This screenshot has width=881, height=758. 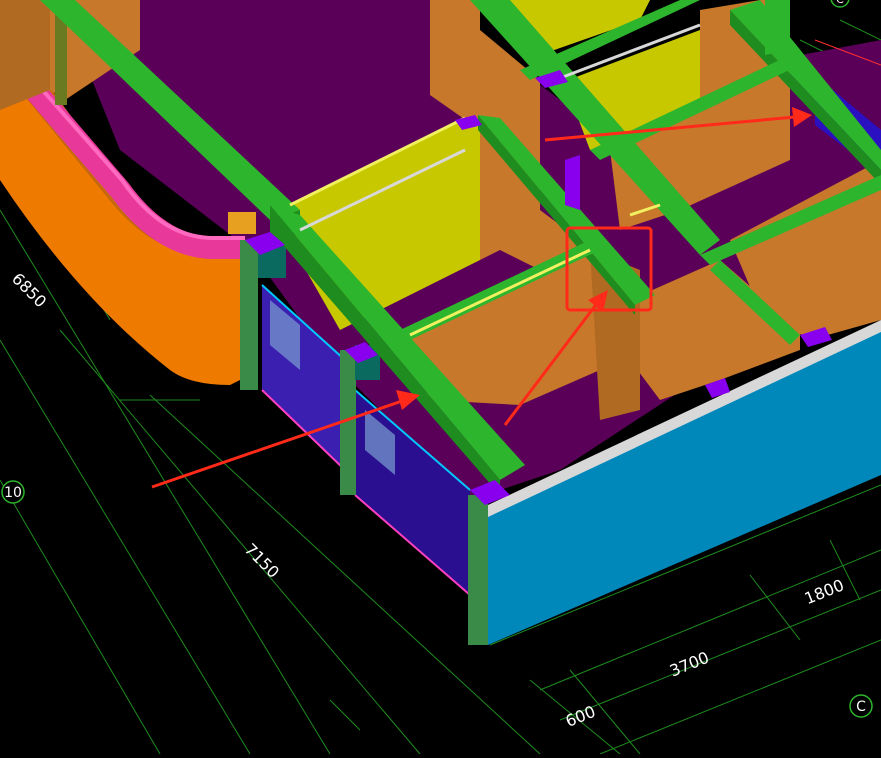 I want to click on axis-marker-top-right-label: C, so click(x=840, y=3).